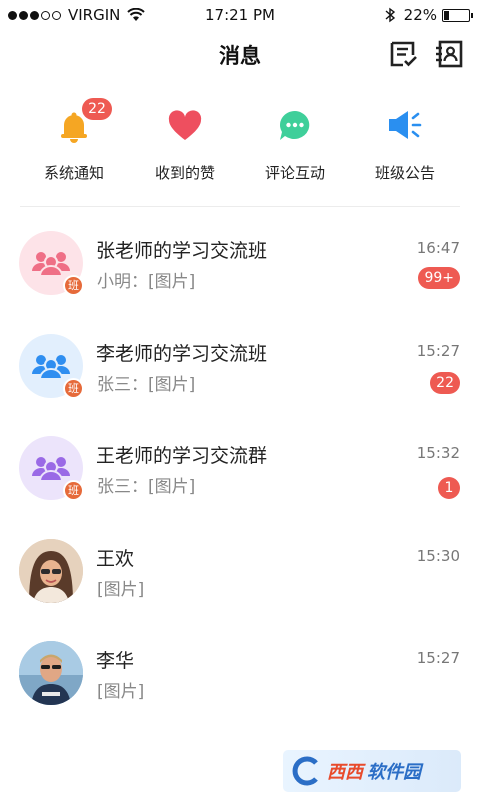  I want to click on conversation-name: 张老师的学习交流班, so click(182, 251).